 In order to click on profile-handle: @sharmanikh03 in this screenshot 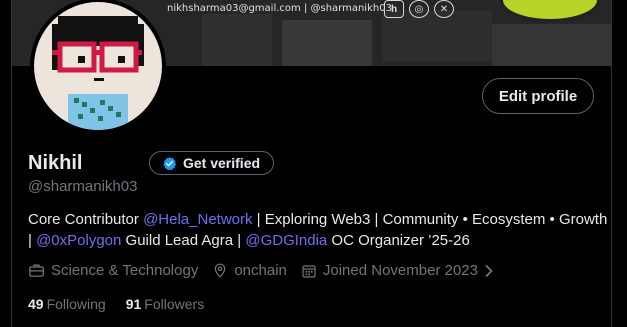, I will do `click(83, 186)`.